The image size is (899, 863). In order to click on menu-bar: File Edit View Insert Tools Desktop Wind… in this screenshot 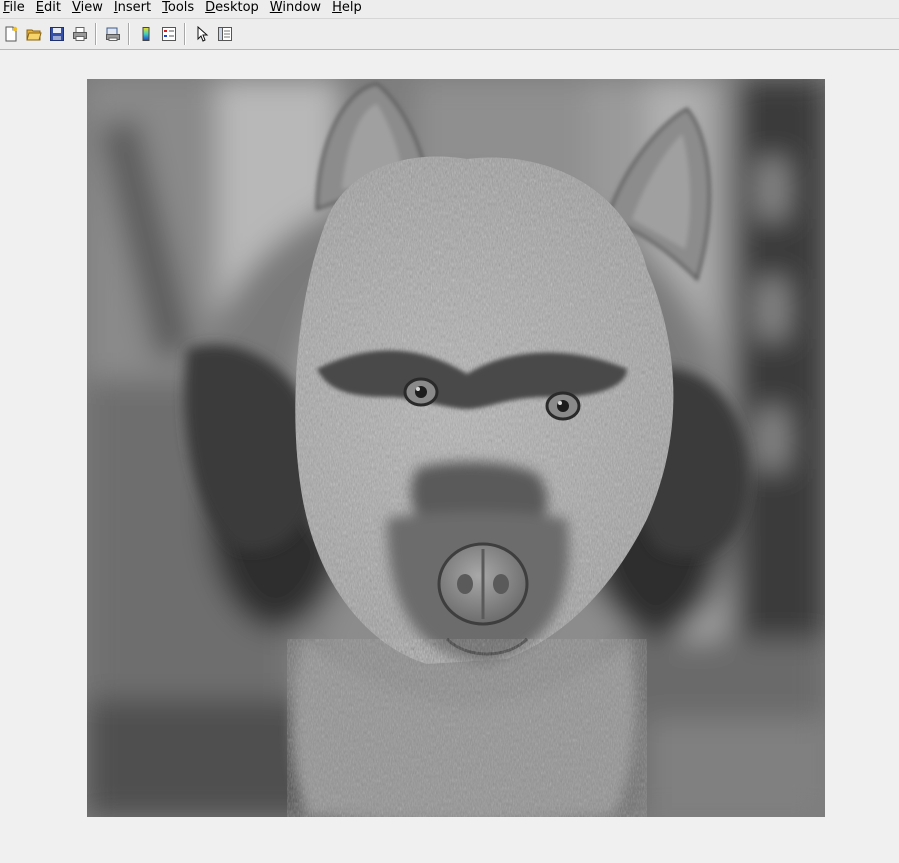, I will do `click(449, 9)`.